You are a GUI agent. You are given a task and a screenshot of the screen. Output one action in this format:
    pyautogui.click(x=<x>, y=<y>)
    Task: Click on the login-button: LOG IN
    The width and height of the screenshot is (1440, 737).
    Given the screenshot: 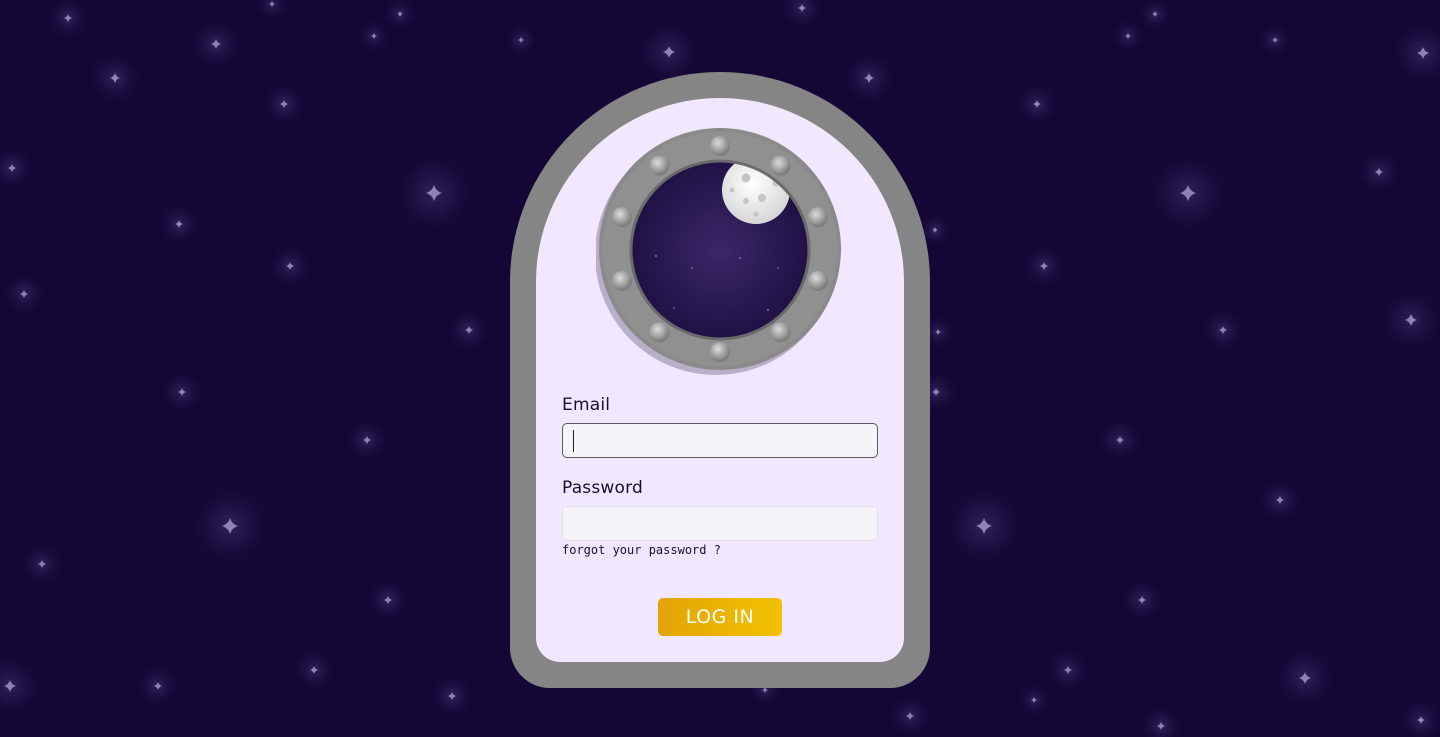 What is the action you would take?
    pyautogui.click(x=720, y=617)
    